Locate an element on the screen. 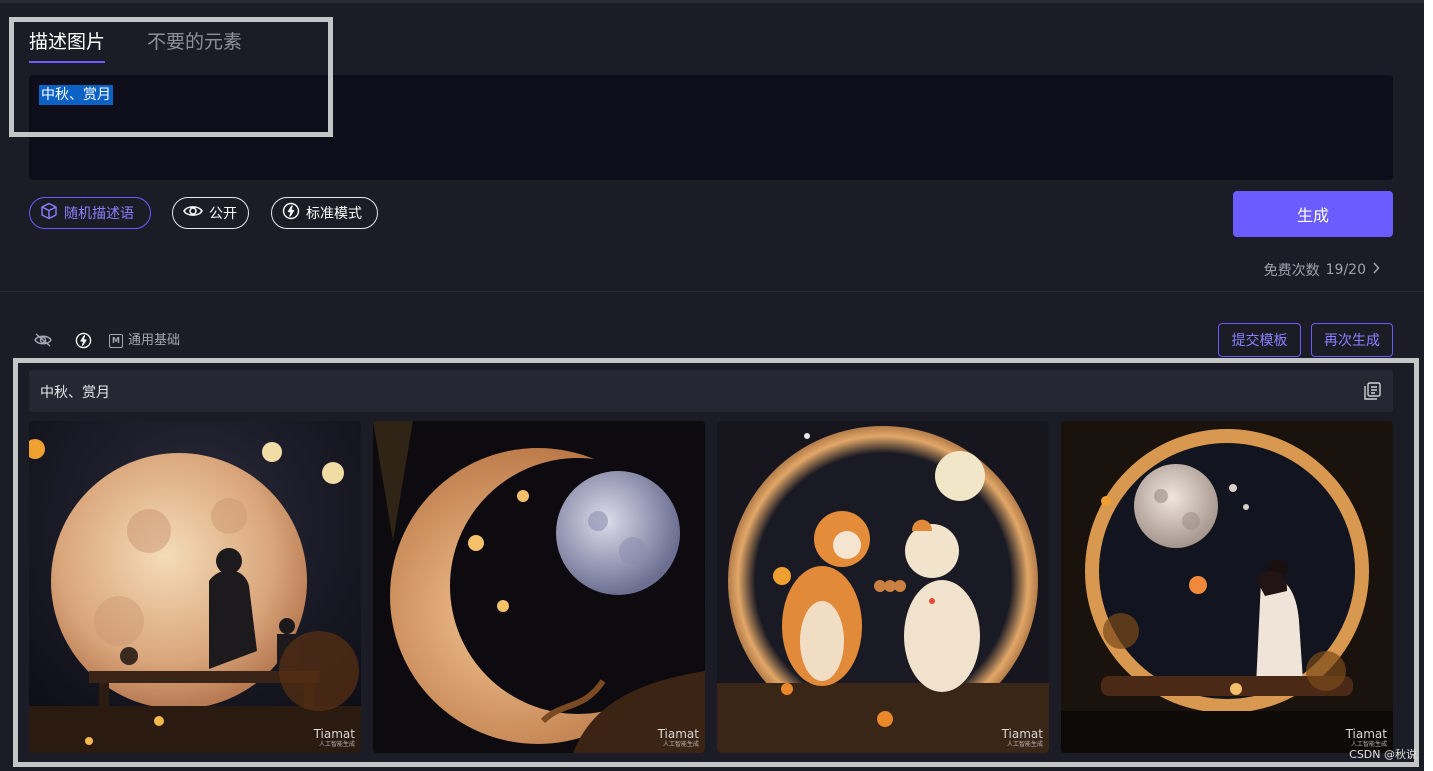 This screenshot has height=771, width=1433. standard-mode-label: 标准模式 is located at coordinates (334, 214).